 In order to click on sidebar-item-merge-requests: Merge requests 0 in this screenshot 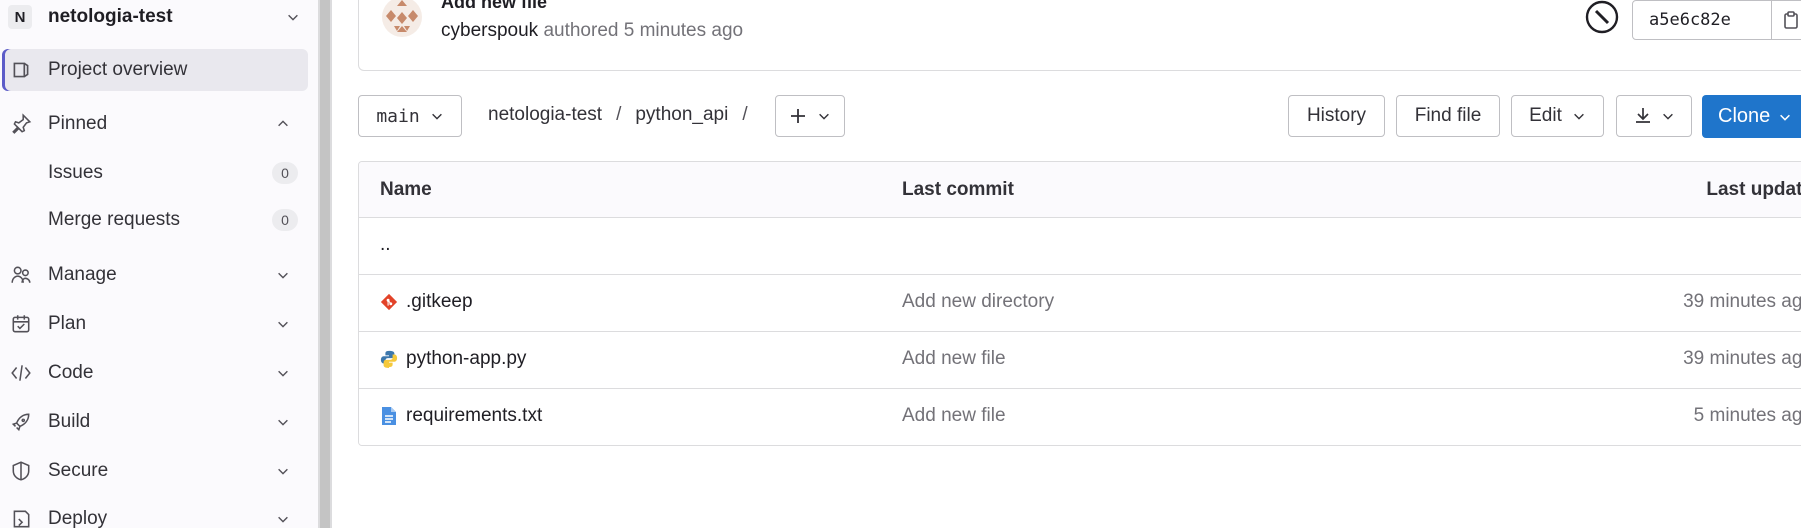, I will do `click(155, 220)`.